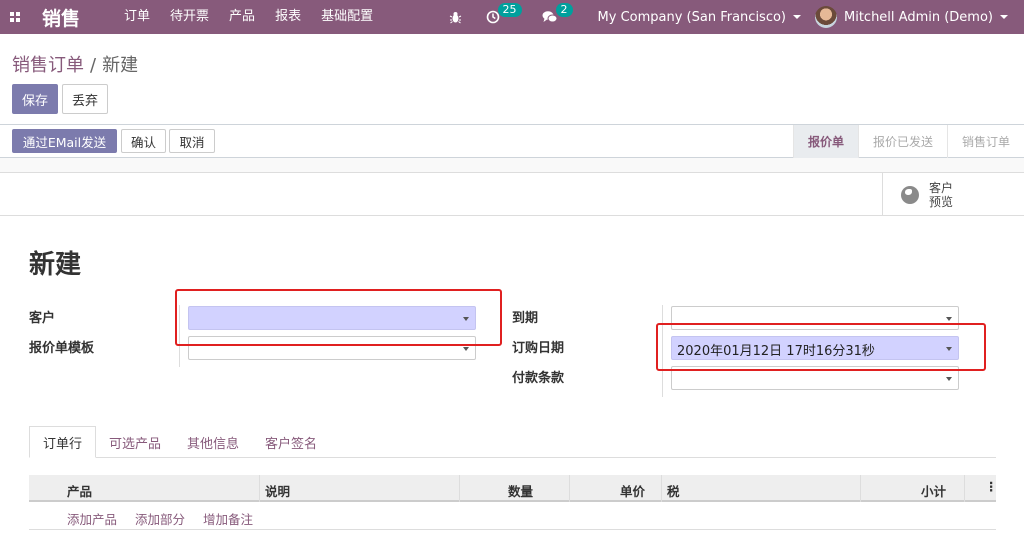 The width and height of the screenshot is (1024, 551). I want to click on user-menu: Mitchell Admin (Demo), so click(919, 17).